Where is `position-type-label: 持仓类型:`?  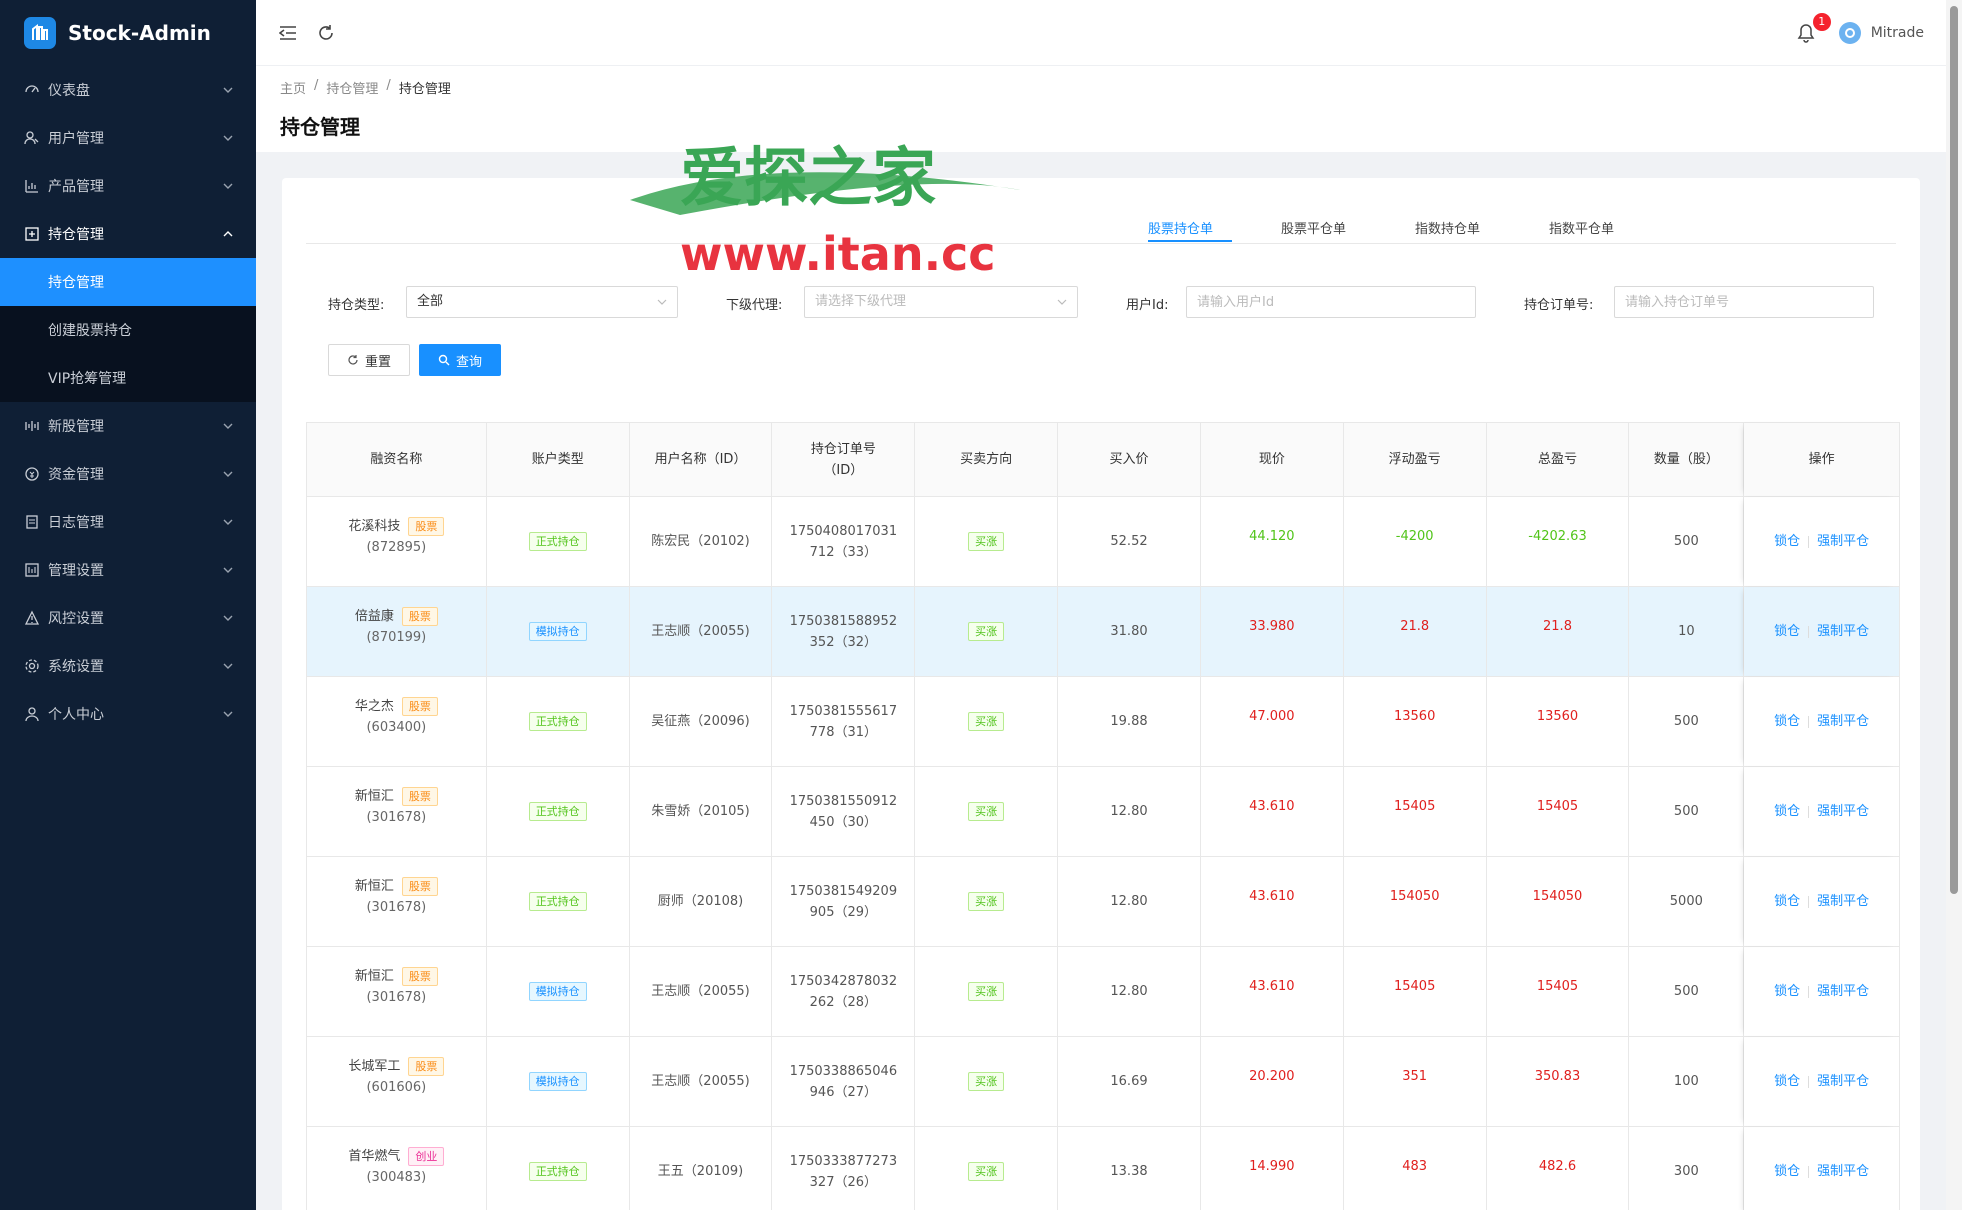 position-type-label: 持仓类型: is located at coordinates (356, 305).